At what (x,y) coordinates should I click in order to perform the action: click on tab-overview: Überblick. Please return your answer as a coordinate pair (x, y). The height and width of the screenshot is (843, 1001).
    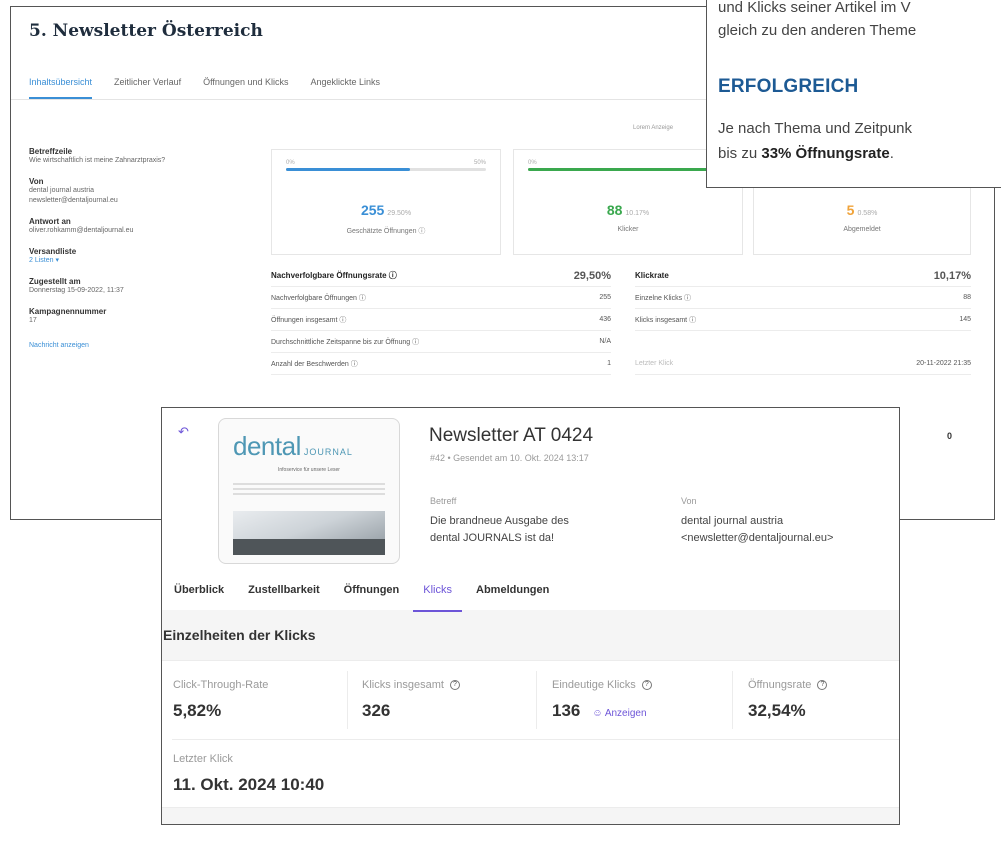
    Looking at the image, I should click on (204, 598).